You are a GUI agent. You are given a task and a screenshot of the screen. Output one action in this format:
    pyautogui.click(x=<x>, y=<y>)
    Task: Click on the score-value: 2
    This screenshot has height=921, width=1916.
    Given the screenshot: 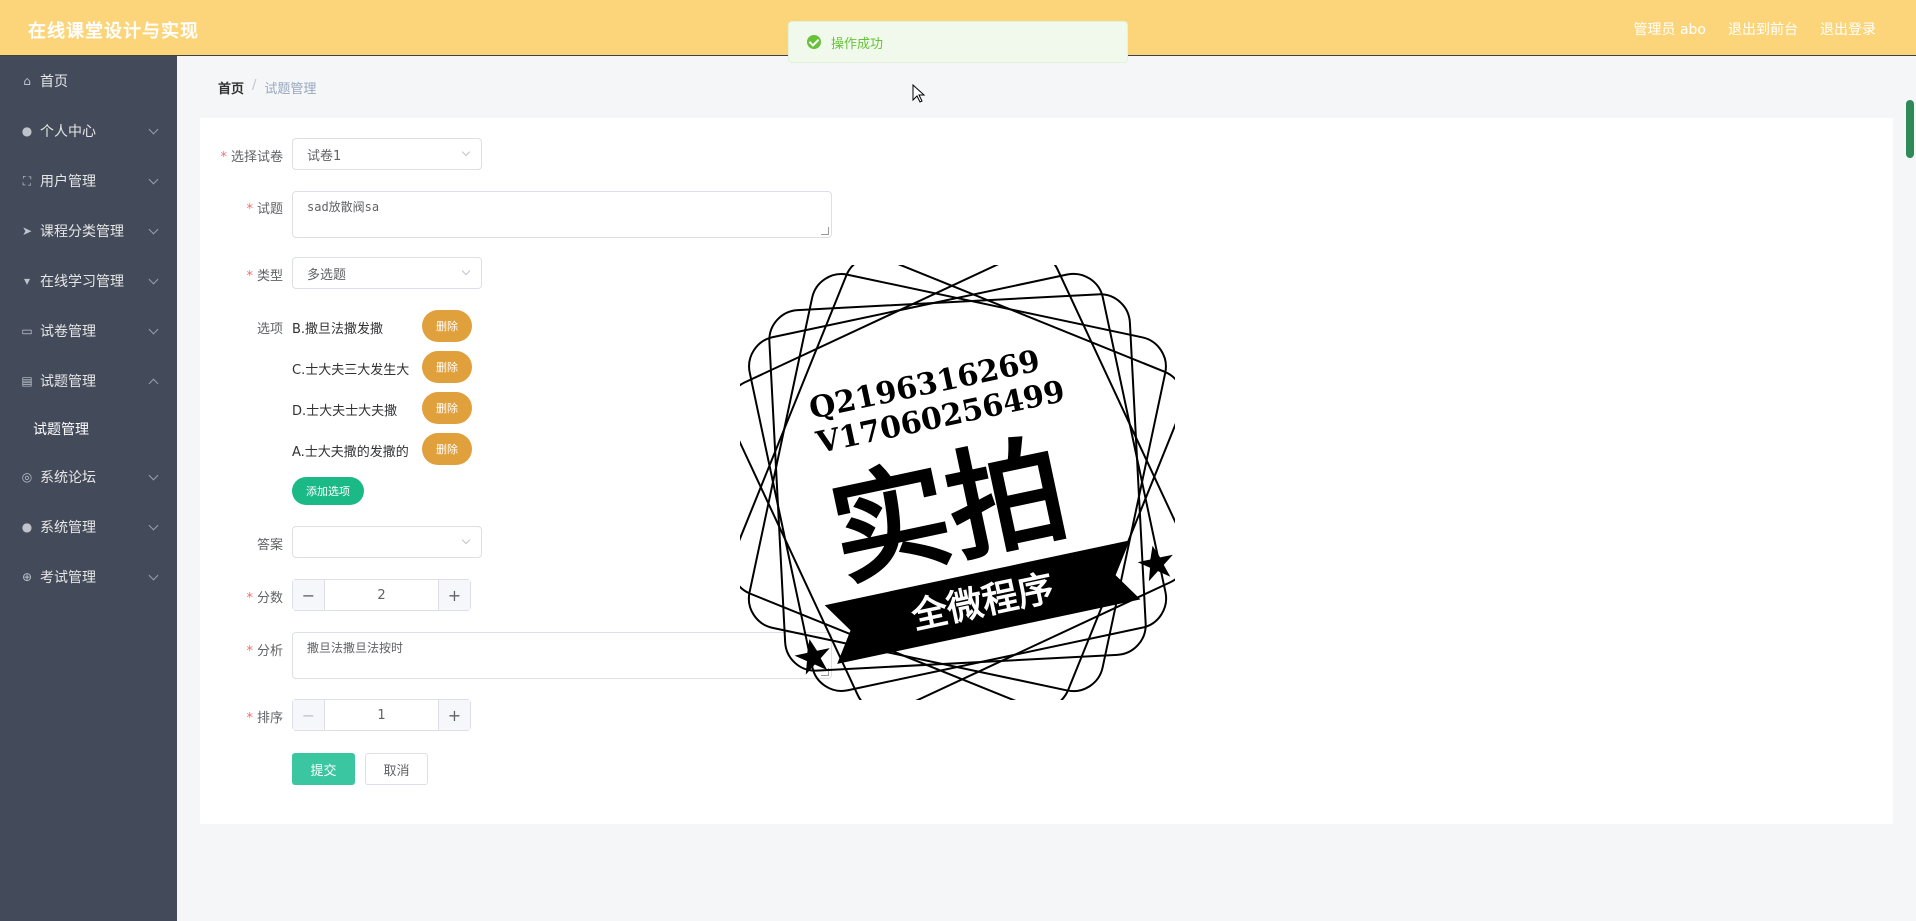 What is the action you would take?
    pyautogui.click(x=381, y=595)
    